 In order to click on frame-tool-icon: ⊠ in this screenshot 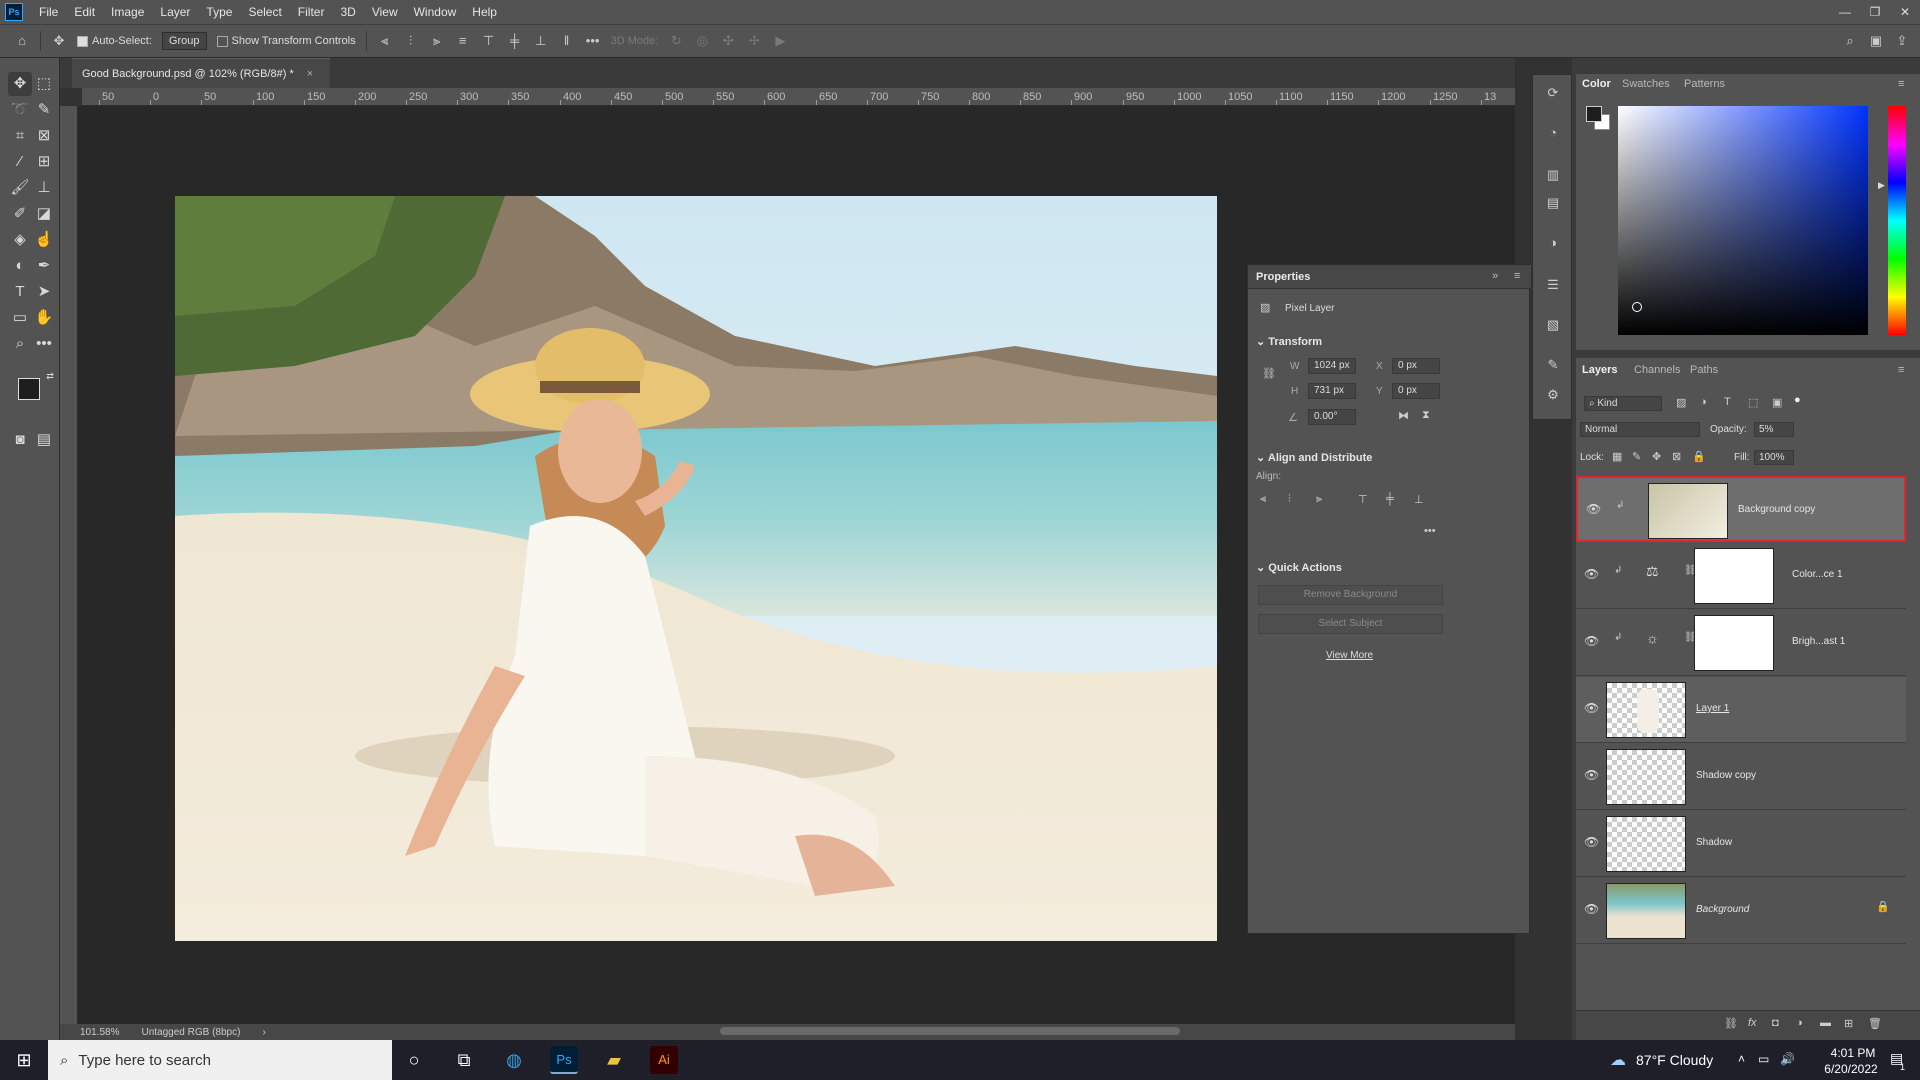, I will do `click(44, 136)`.